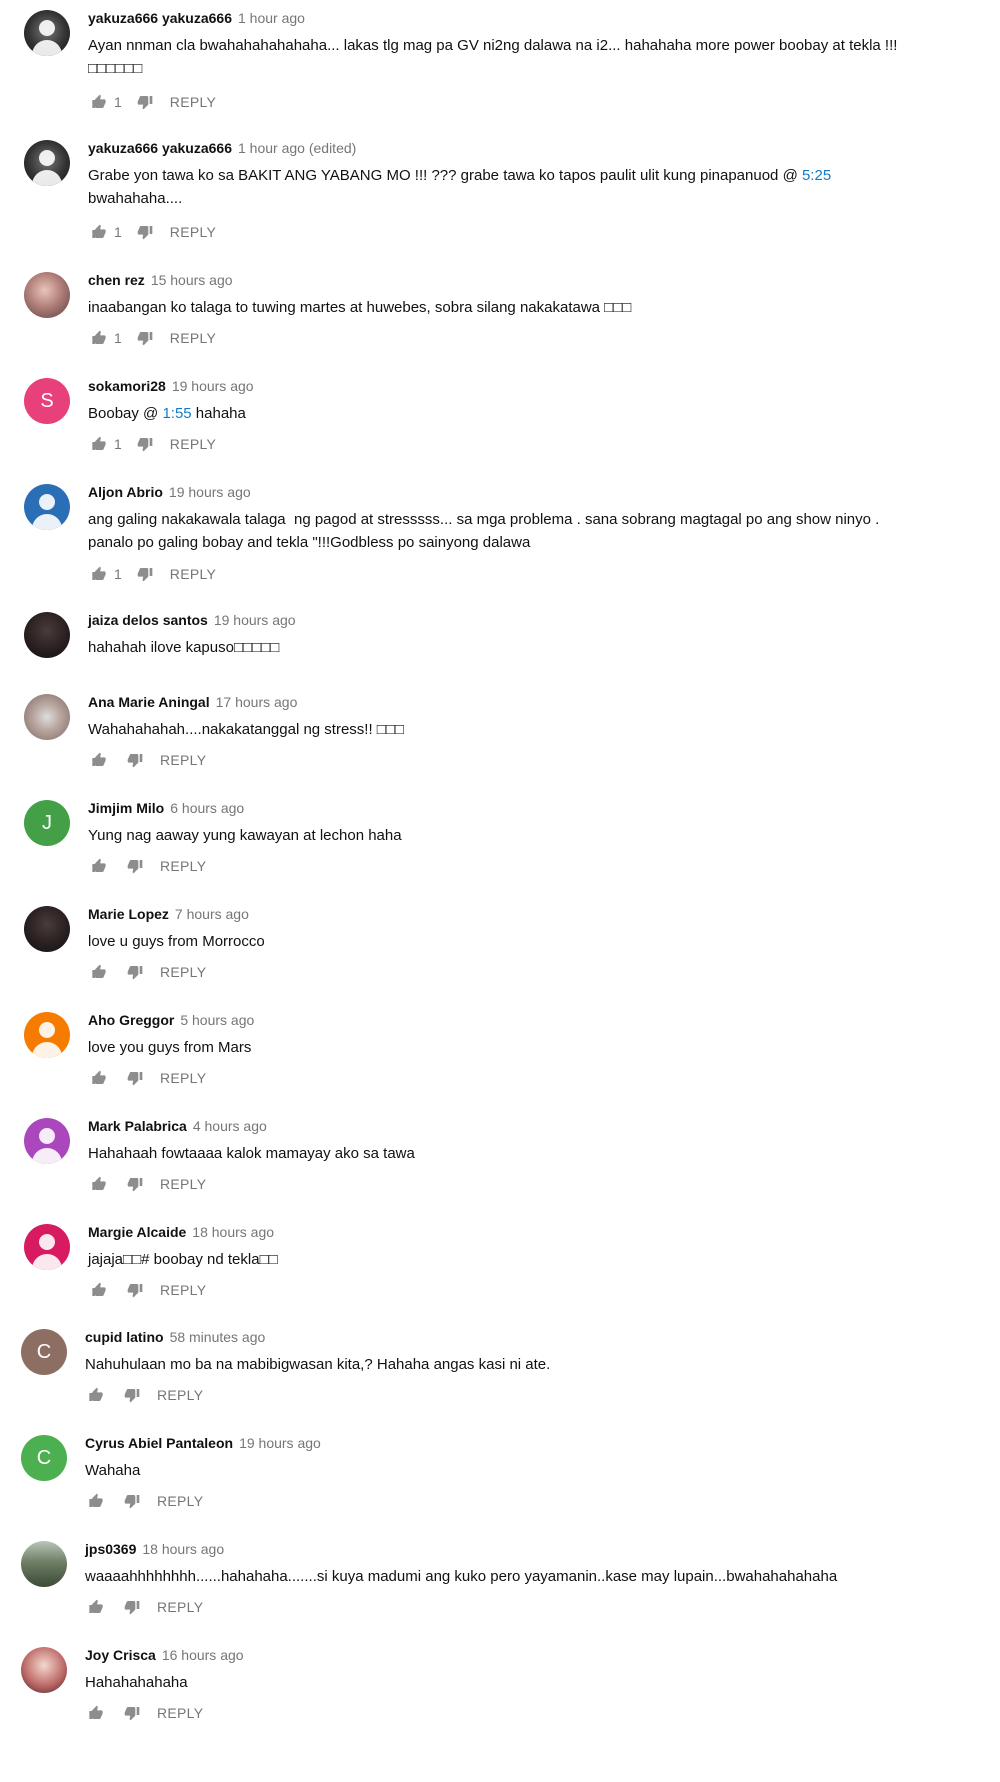 The image size is (1000, 1782). What do you see at coordinates (118, 444) in the screenshot?
I see `like-count: 1` at bounding box center [118, 444].